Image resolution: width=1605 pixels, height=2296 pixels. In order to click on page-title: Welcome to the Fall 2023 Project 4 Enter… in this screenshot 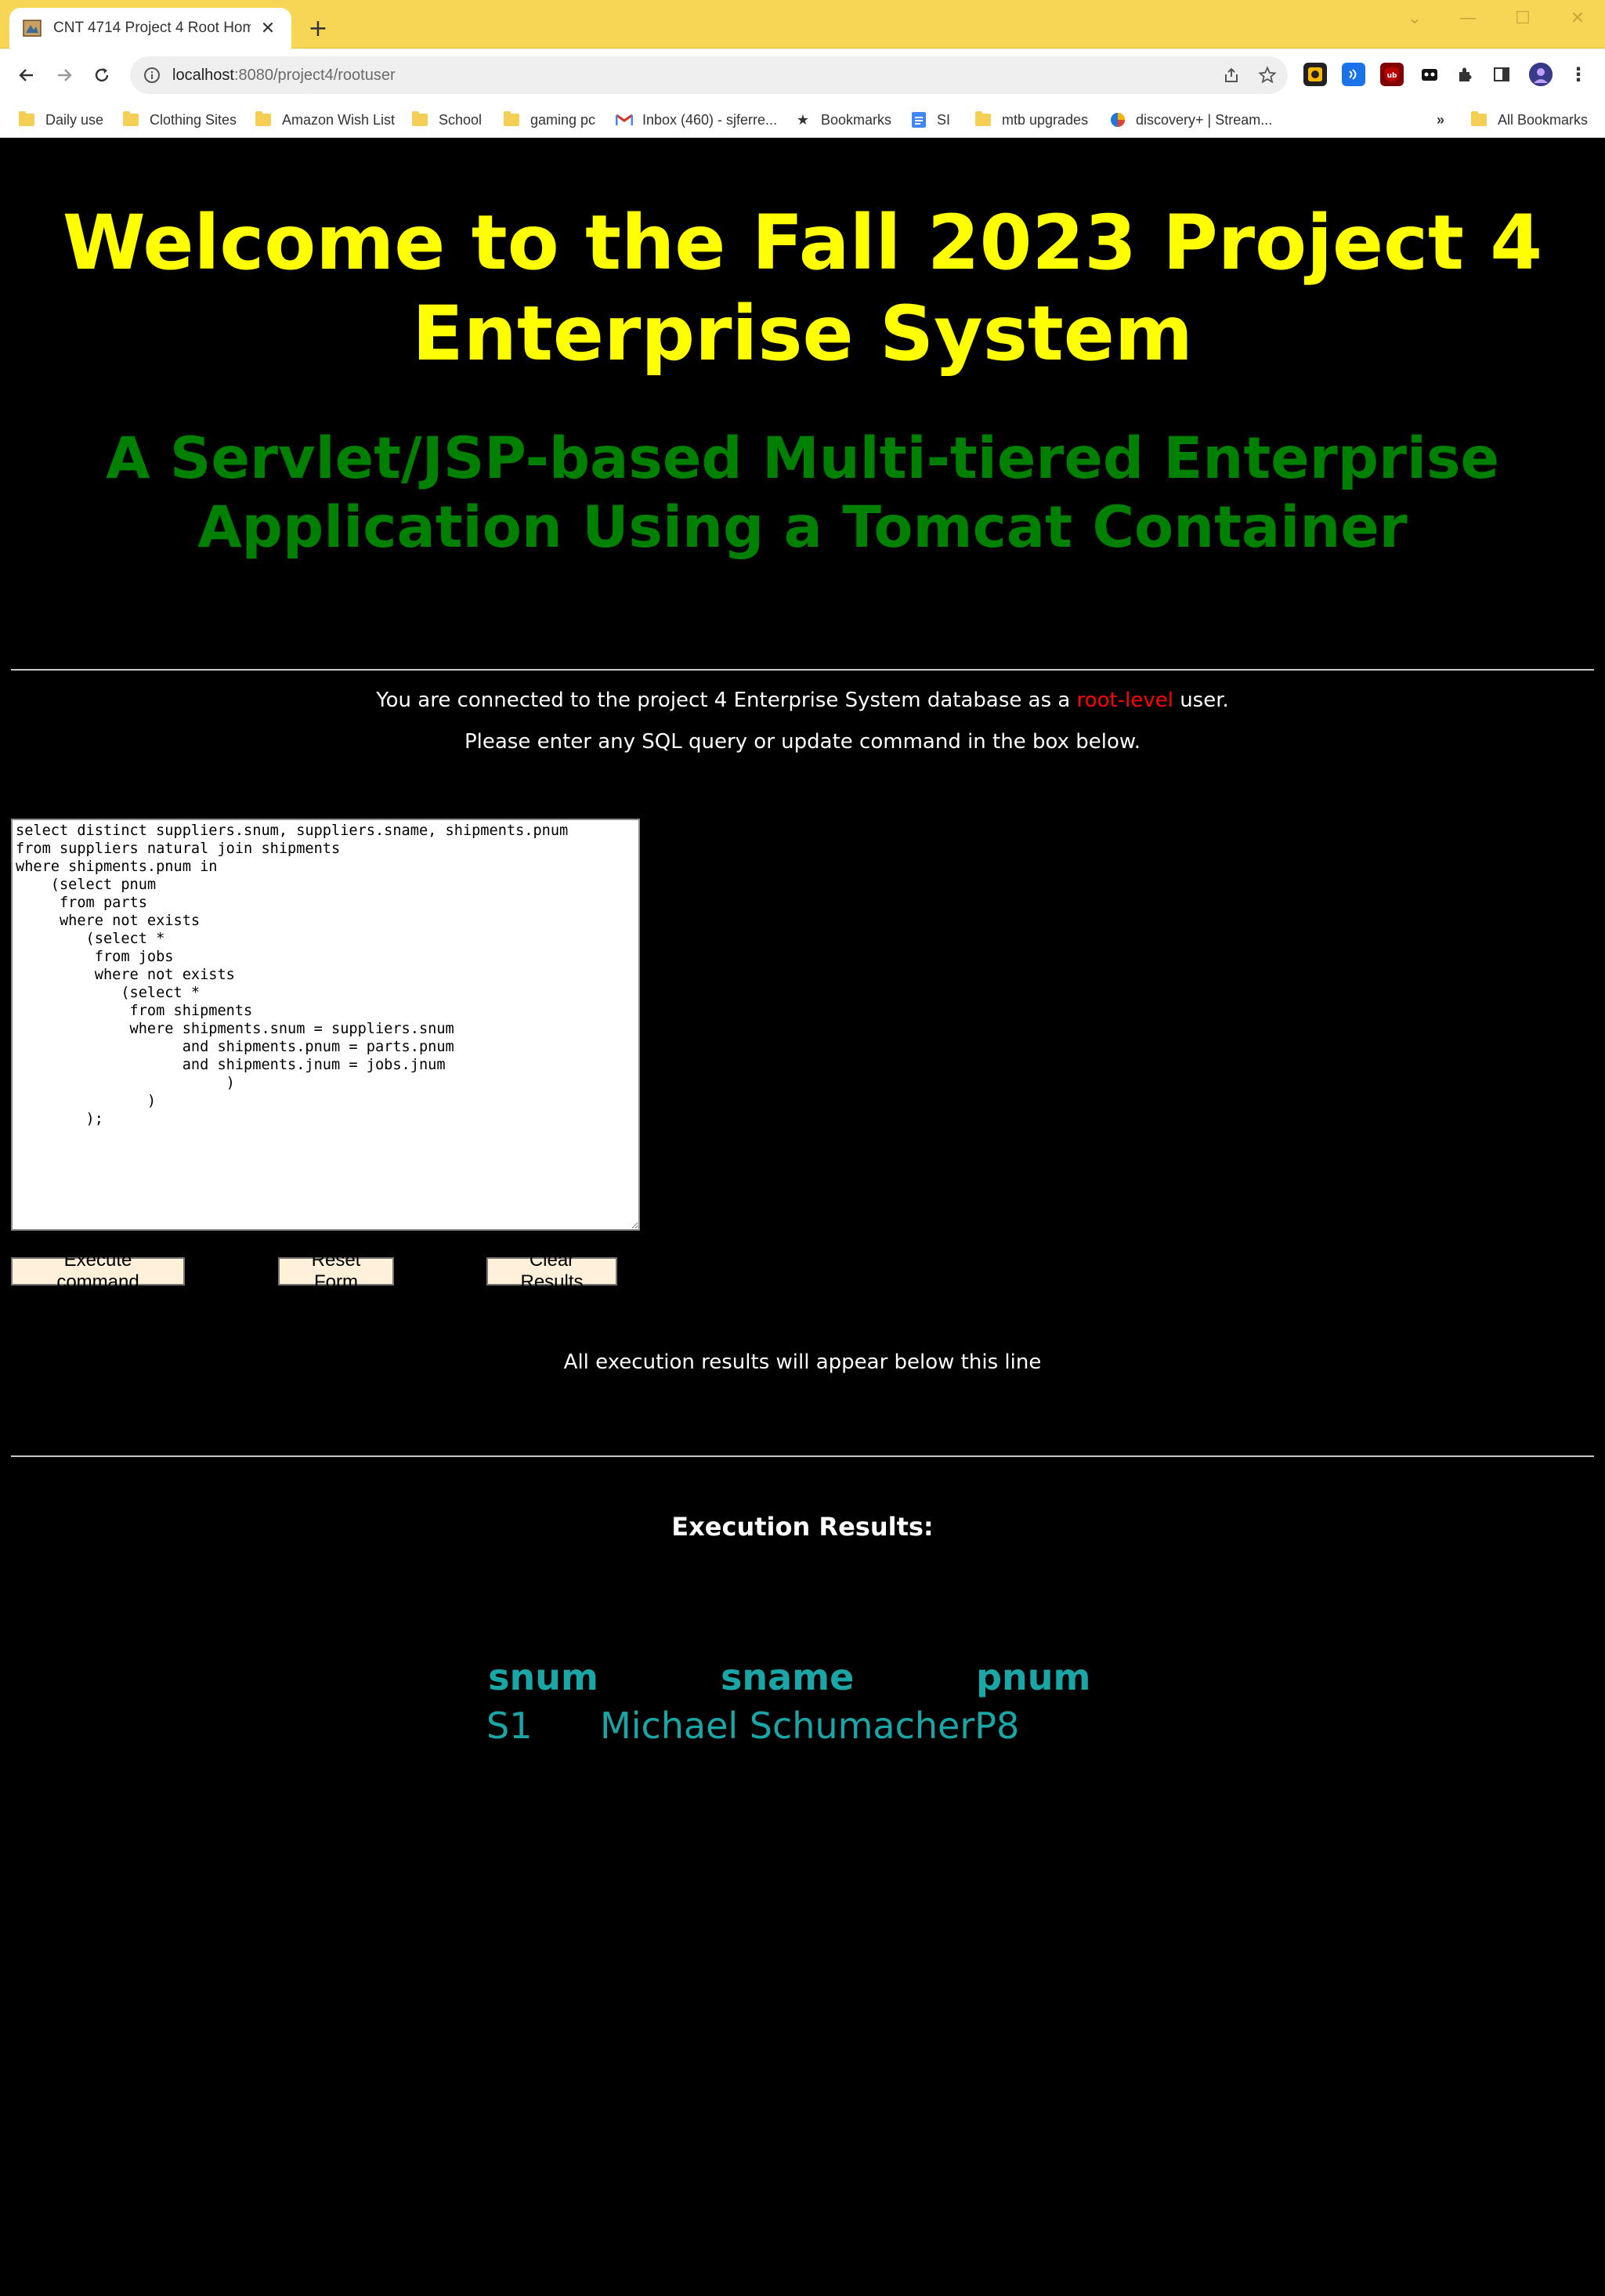, I will do `click(802, 288)`.